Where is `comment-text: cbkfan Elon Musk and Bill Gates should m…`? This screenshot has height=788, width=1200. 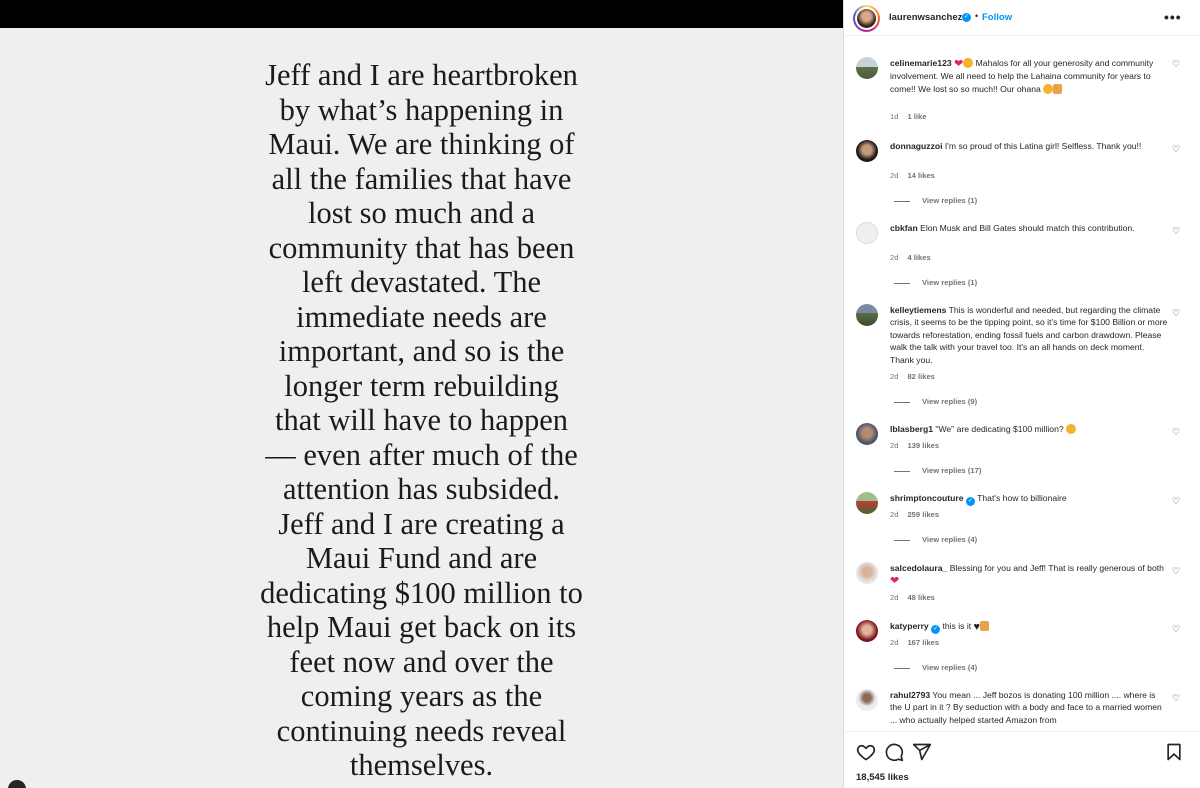 comment-text: cbkfan Elon Musk and Bill Gates should m… is located at coordinates (1029, 228).